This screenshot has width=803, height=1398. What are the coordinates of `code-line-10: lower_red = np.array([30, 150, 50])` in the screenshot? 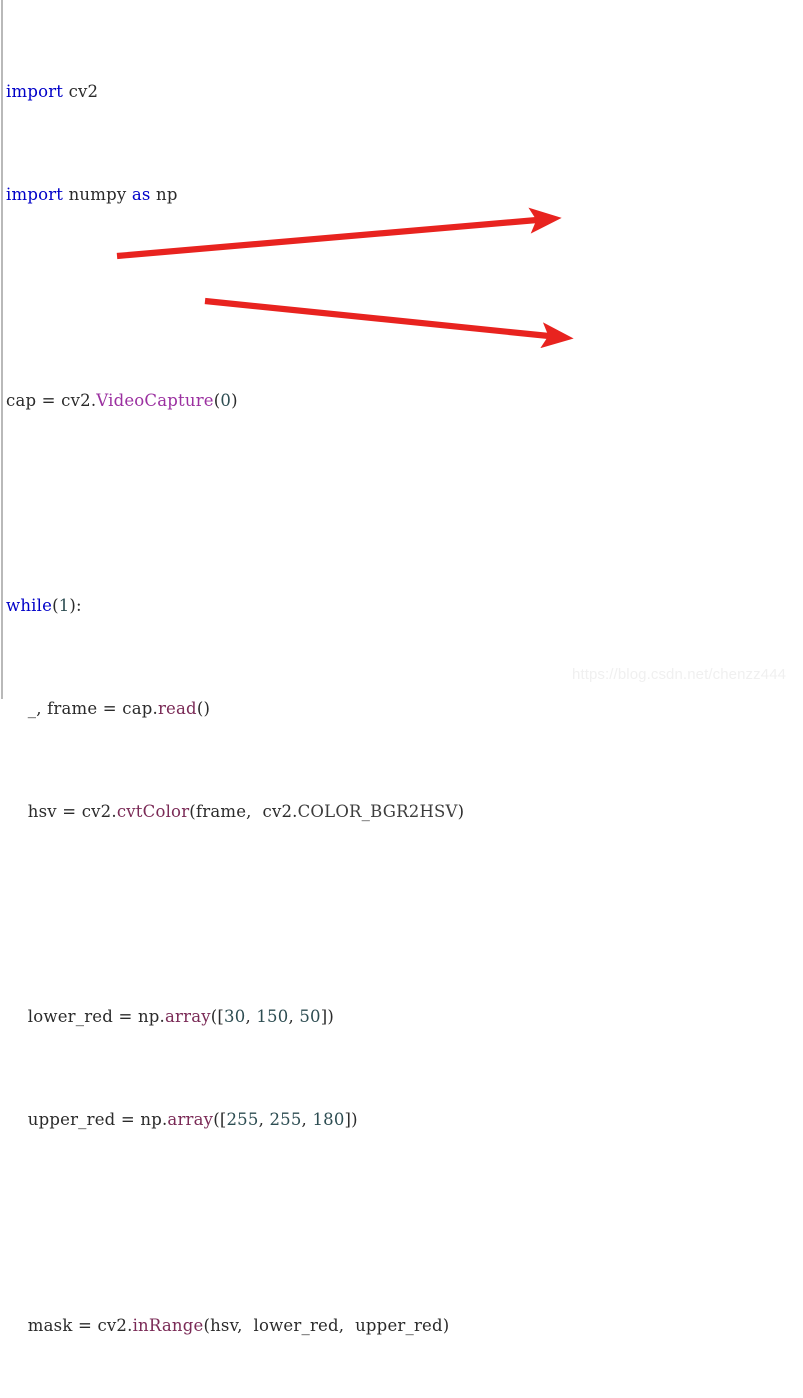 It's located at (170, 1017).